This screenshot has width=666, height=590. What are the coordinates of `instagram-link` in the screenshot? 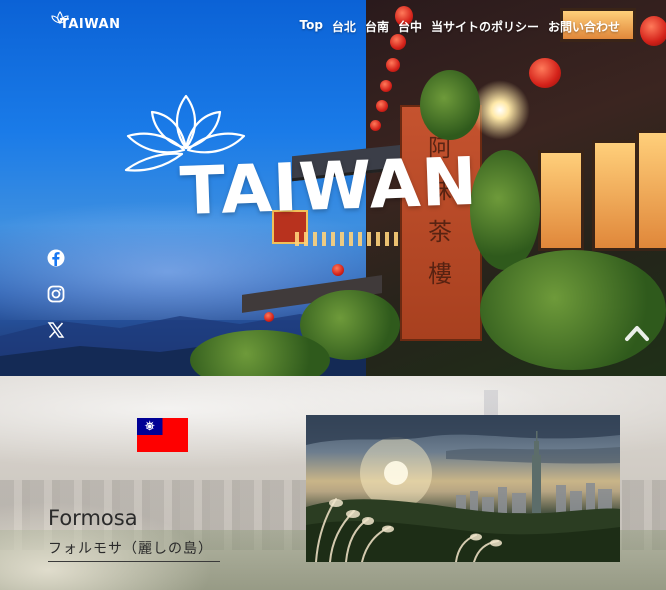 It's located at (56, 294).